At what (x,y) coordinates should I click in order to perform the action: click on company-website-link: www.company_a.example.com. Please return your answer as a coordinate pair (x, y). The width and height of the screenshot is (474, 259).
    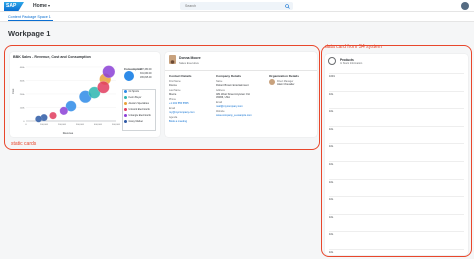
    Looking at the image, I should click on (234, 115).